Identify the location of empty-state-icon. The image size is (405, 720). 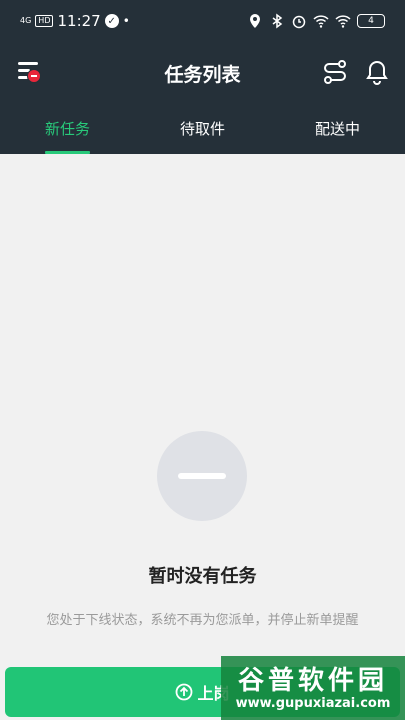
(202, 476).